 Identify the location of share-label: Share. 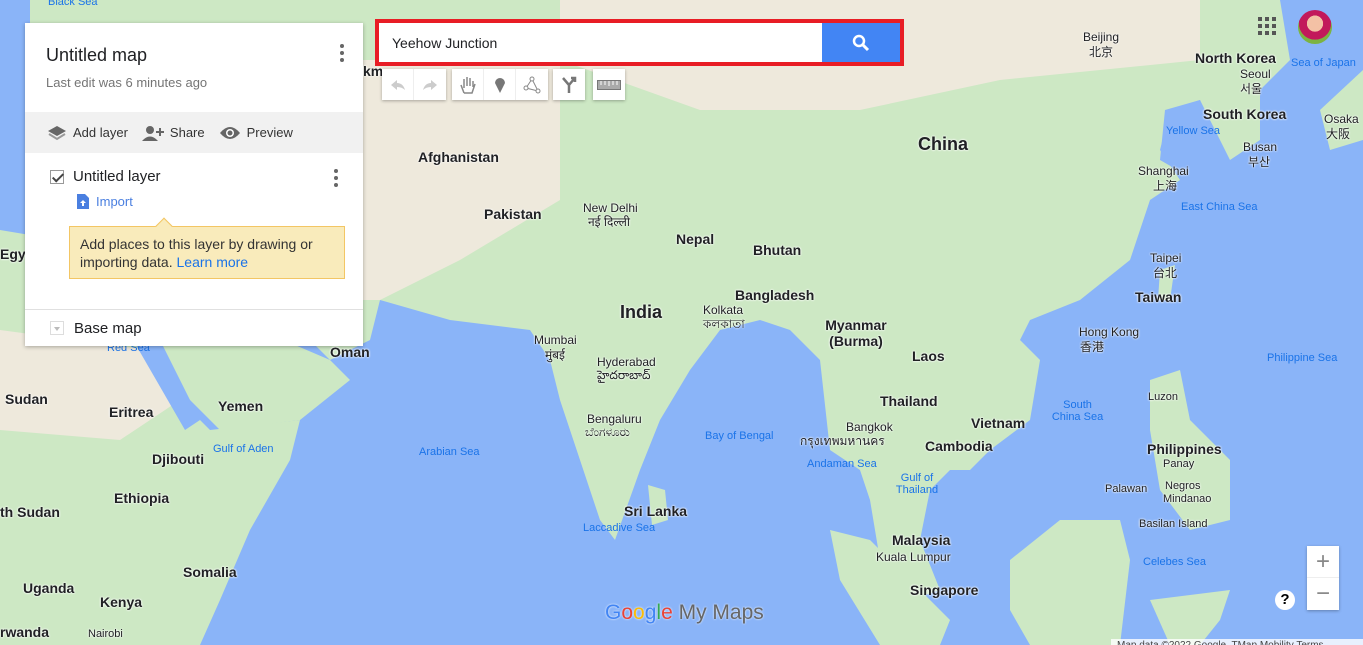
(187, 132).